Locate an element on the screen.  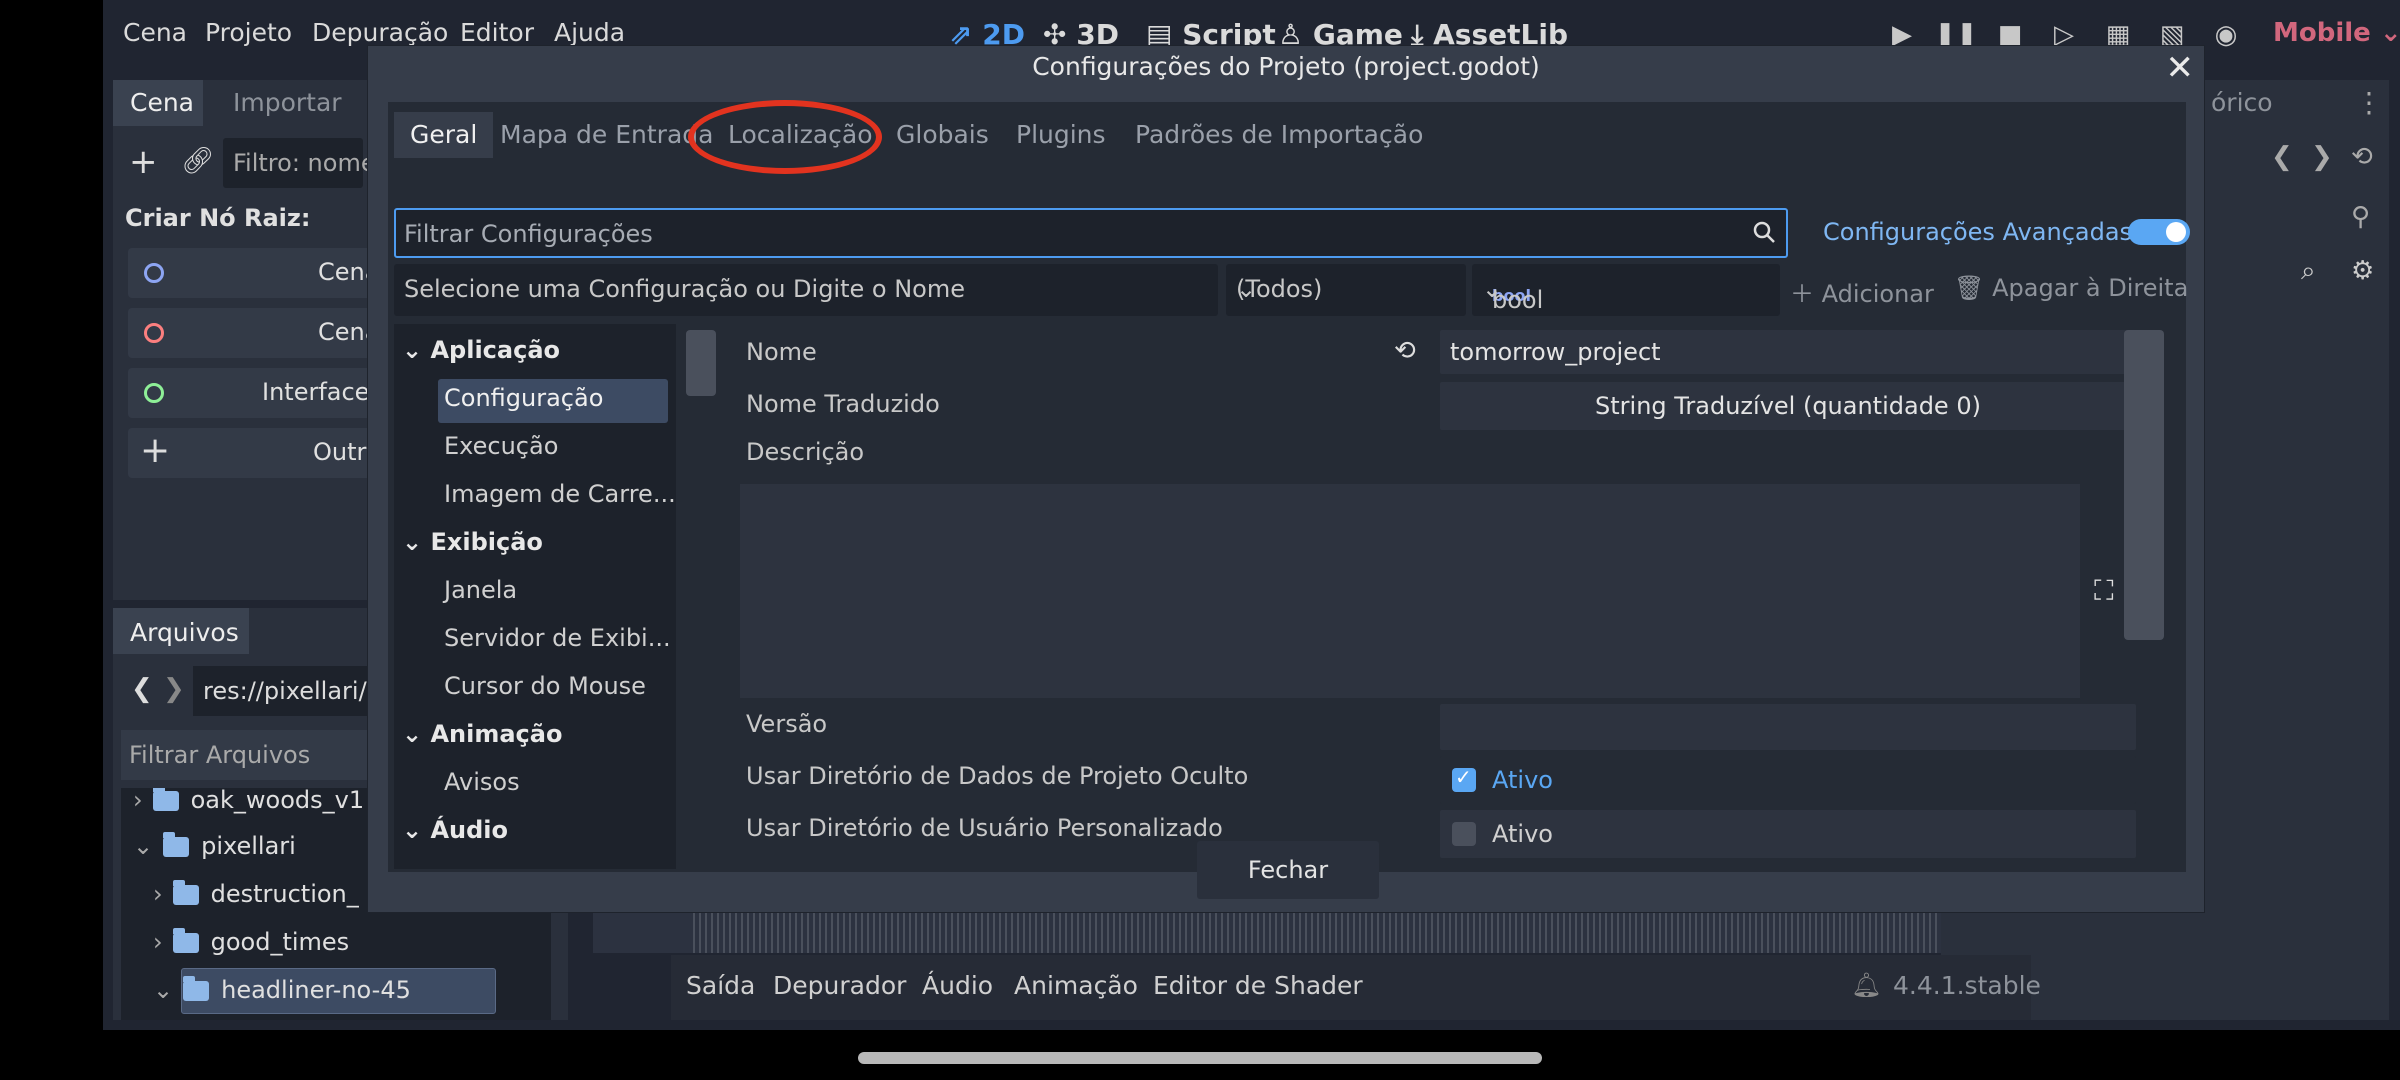
history-icon: ⟲ is located at coordinates (2362, 157).